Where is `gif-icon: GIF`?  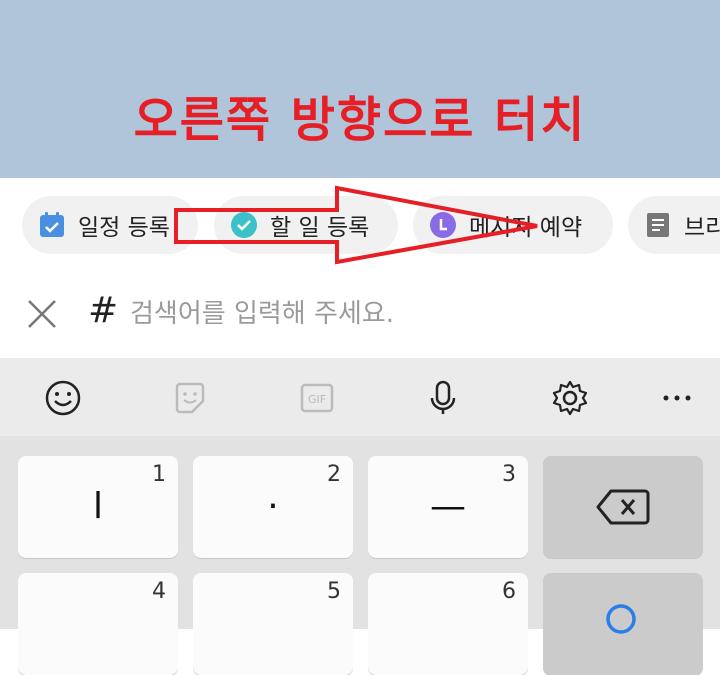 gif-icon: GIF is located at coordinates (317, 398).